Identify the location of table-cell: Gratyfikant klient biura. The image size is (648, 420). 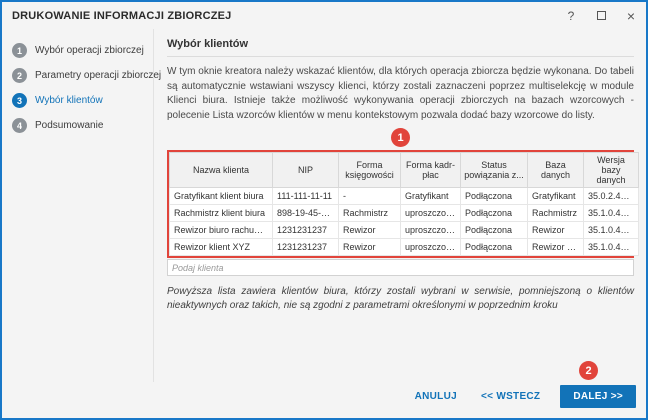
(221, 196).